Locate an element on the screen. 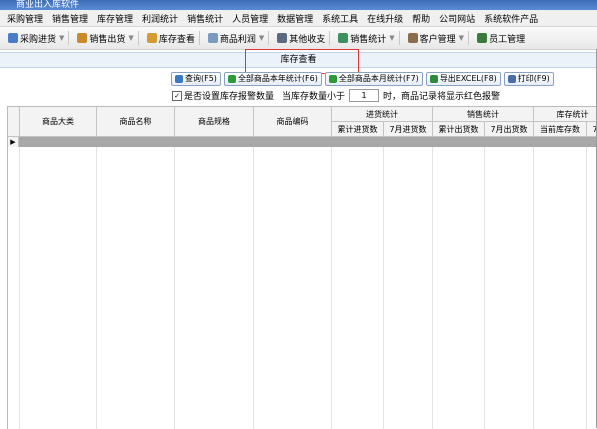  toolbar-button: 销售出货 ▼ is located at coordinates (103, 38).